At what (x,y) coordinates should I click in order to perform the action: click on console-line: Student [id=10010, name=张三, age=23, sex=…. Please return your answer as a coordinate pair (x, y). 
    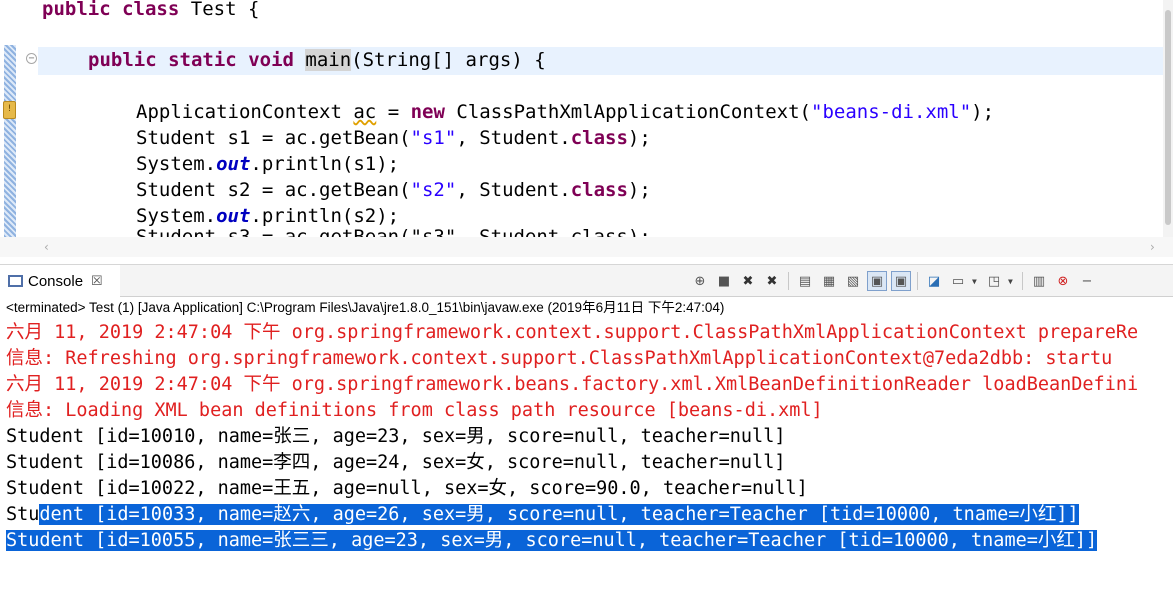
    Looking at the image, I should click on (396, 436).